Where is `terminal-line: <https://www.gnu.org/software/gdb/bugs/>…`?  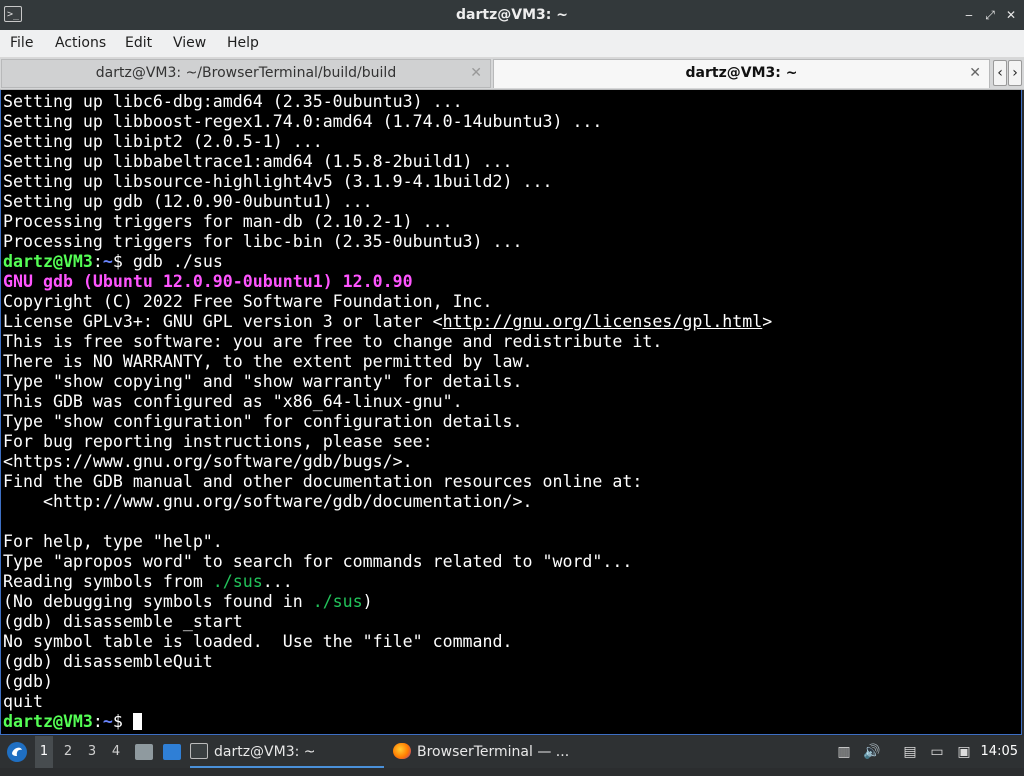 terminal-line: <https://www.gnu.org/software/gdb/bugs/>… is located at coordinates (208, 461).